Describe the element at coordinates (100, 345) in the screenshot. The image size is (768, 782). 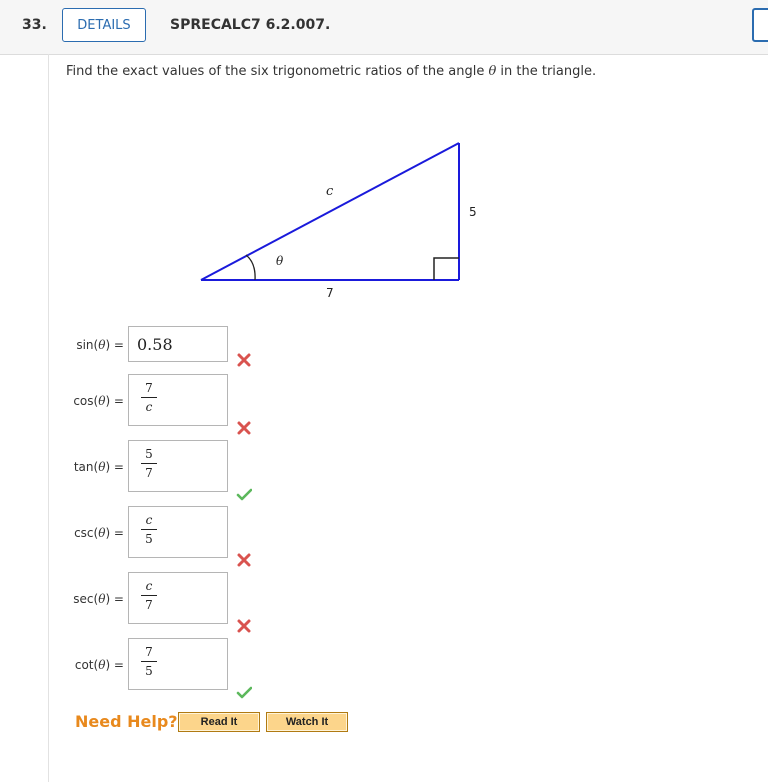
I see `sin-label: sin(θ) =` at that location.